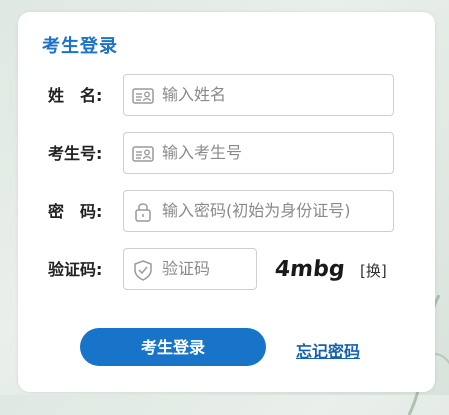  I want to click on password-row: 密 码: 输入密码(初始为身份证号), so click(226, 212).